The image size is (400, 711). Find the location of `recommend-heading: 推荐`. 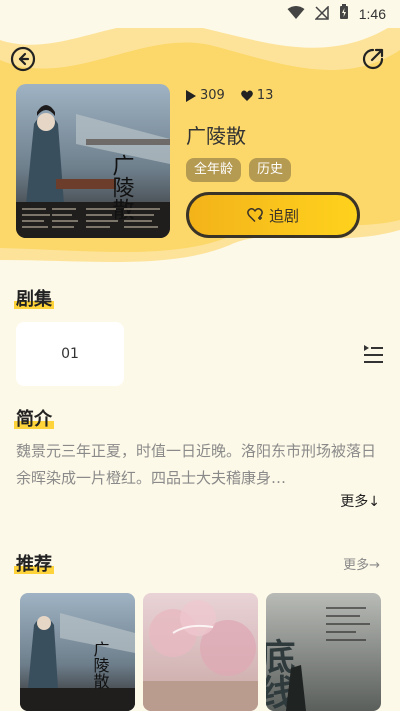

recommend-heading: 推荐 is located at coordinates (34, 563).